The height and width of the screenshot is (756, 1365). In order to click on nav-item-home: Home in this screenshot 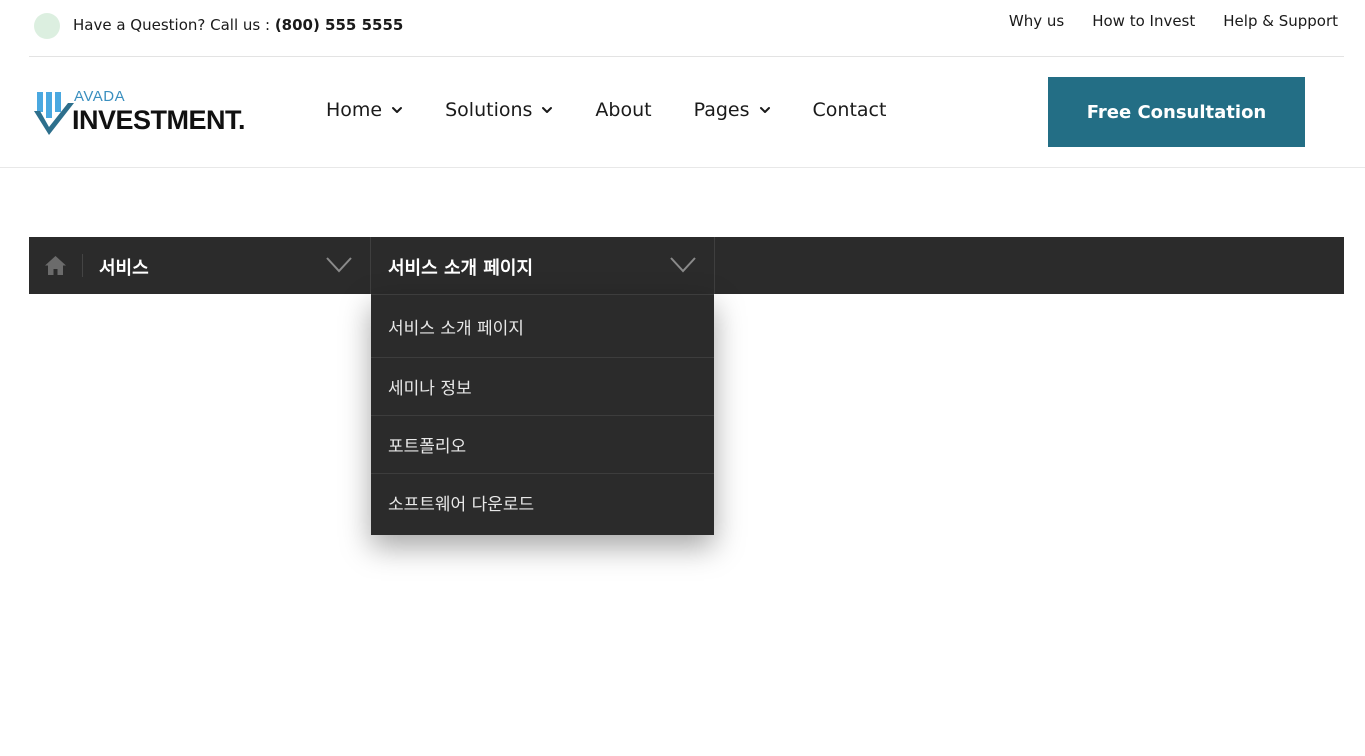, I will do `click(364, 110)`.